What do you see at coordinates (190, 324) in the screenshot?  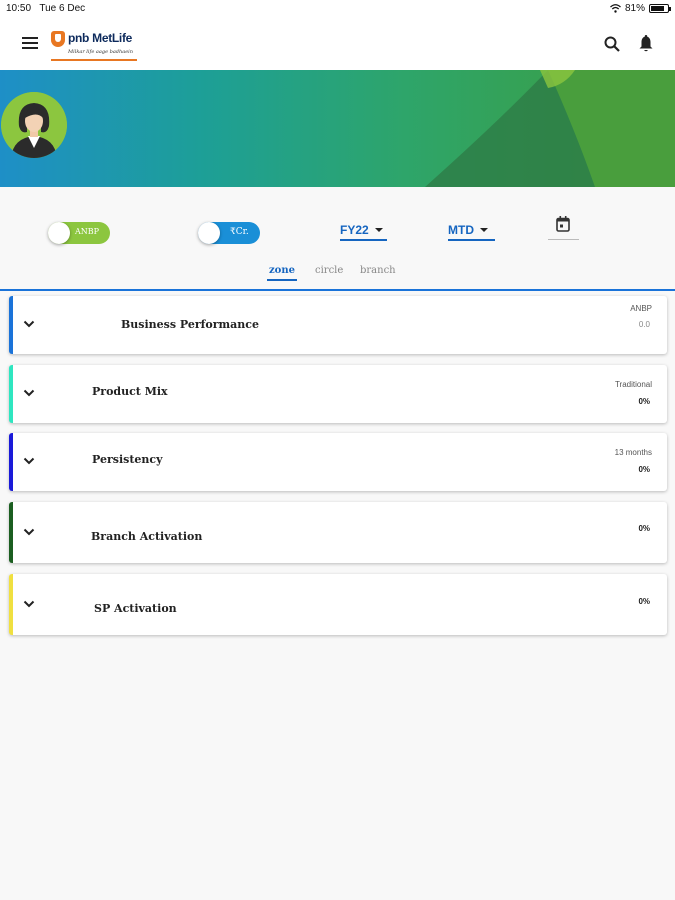 I see `card-title: Business Performance` at bounding box center [190, 324].